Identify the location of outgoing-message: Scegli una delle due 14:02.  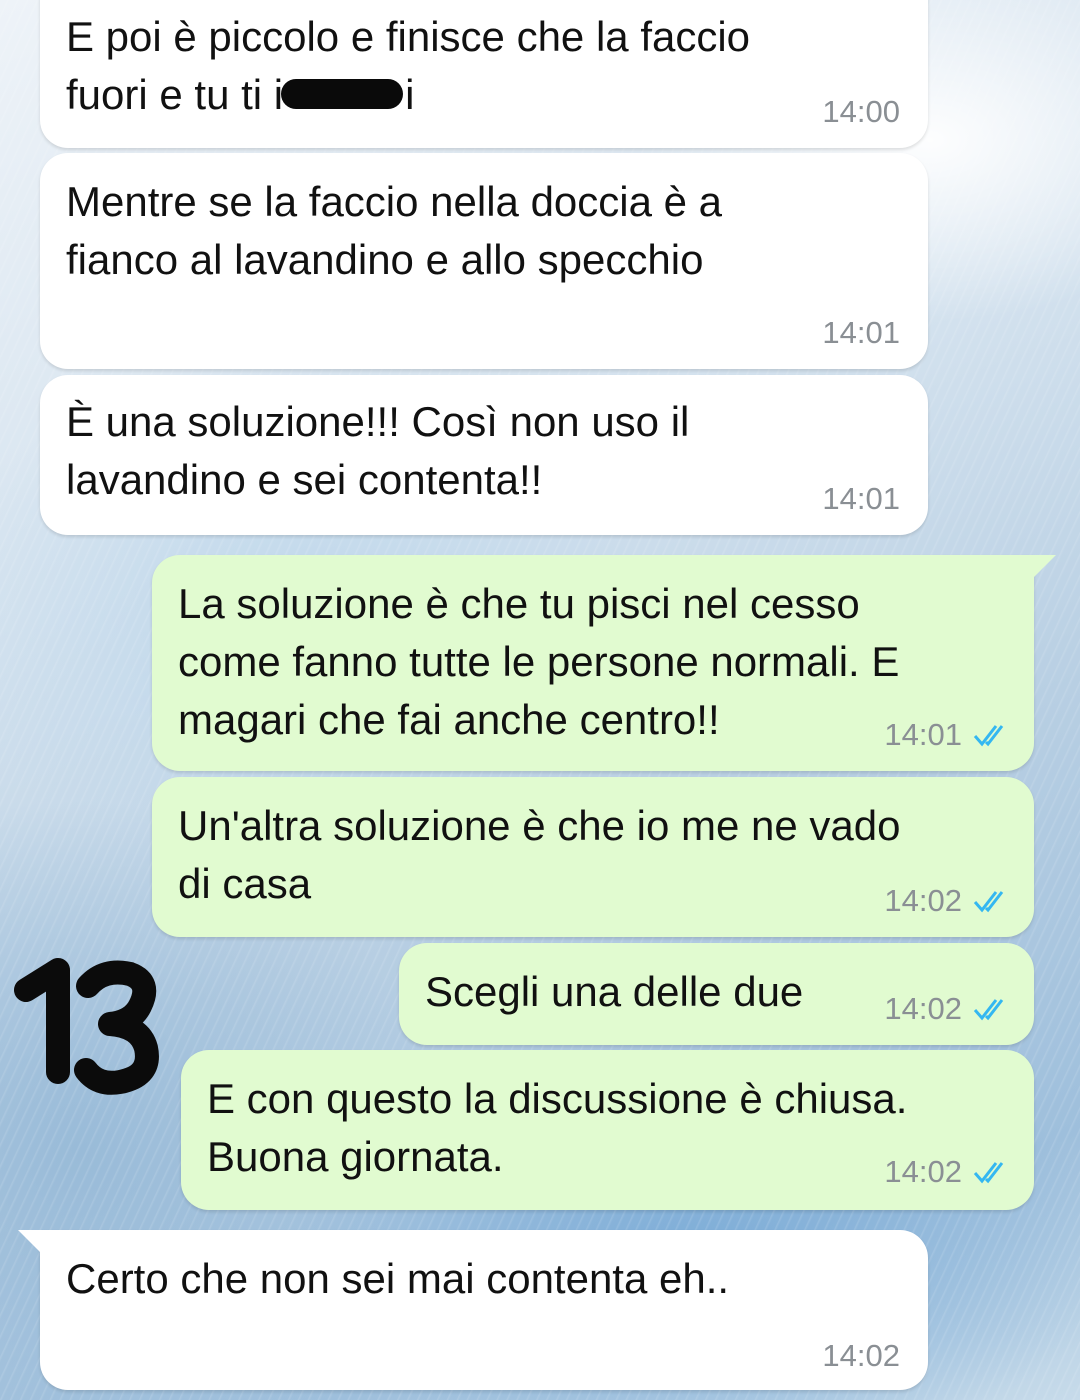
(716, 994).